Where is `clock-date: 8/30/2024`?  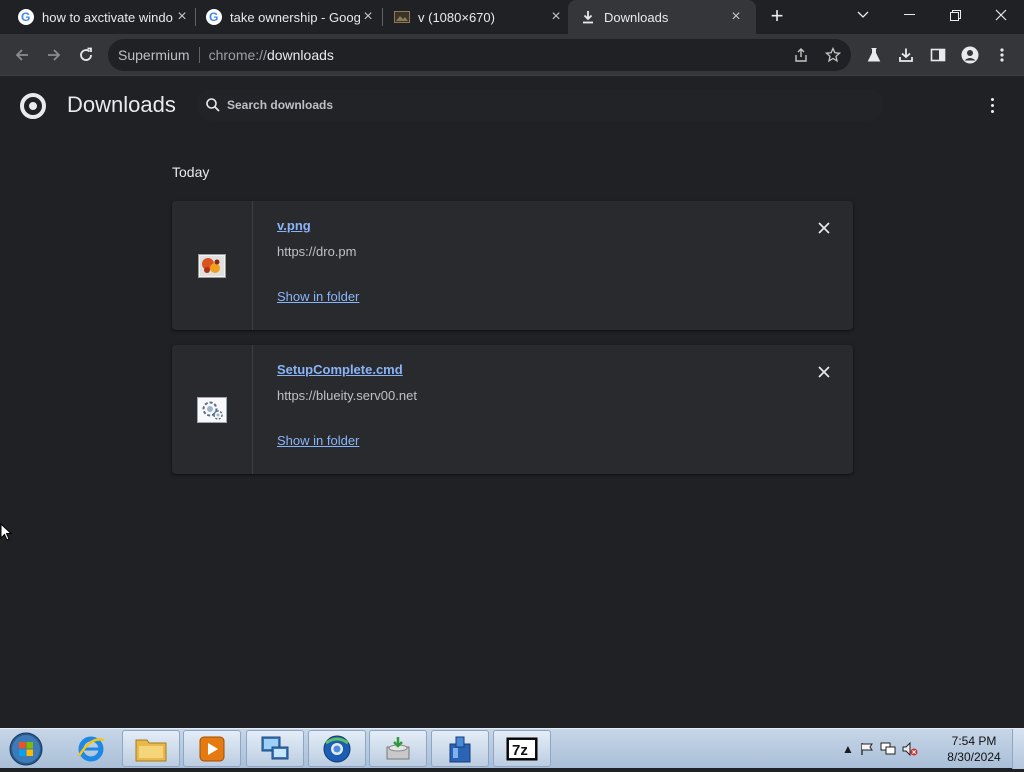 clock-date: 8/30/2024 is located at coordinates (974, 757).